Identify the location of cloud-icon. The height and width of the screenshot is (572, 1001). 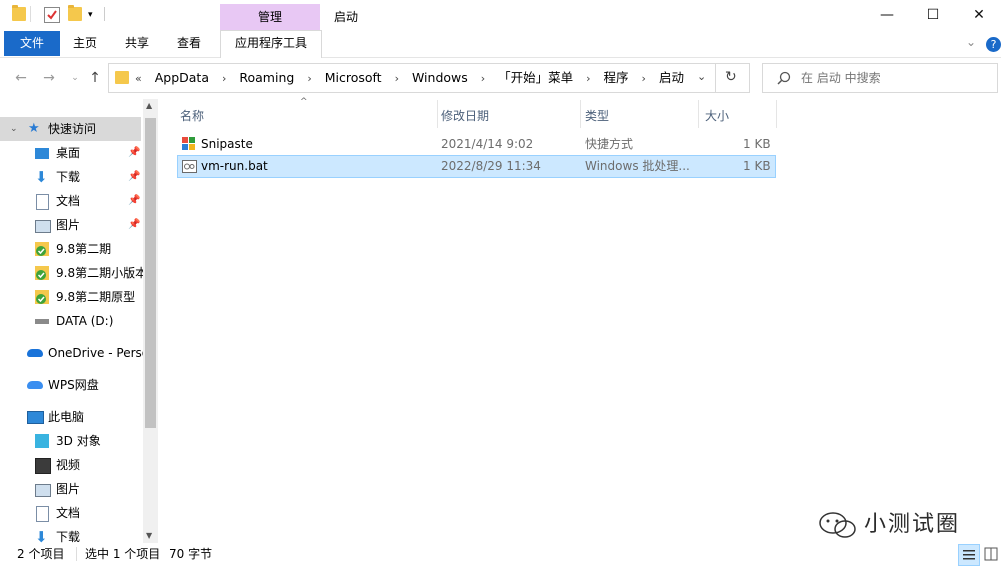
(35, 353).